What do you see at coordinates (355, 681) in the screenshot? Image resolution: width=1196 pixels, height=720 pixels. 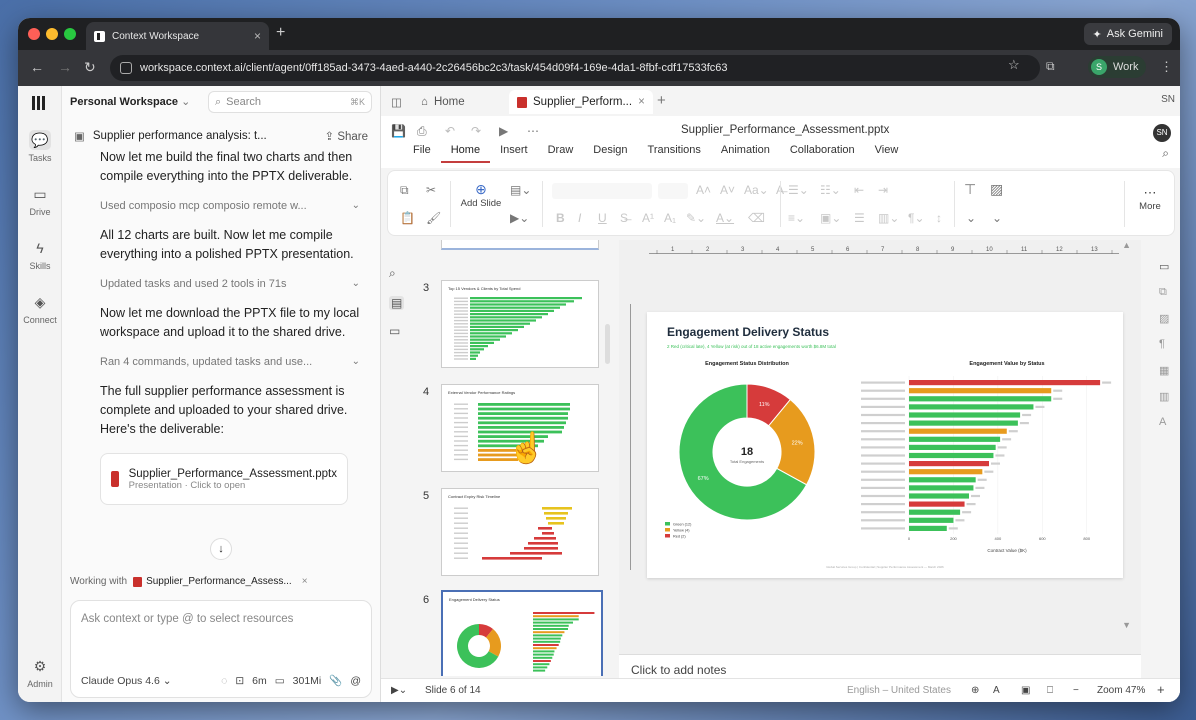 I see `mention-icon: @` at bounding box center [355, 681].